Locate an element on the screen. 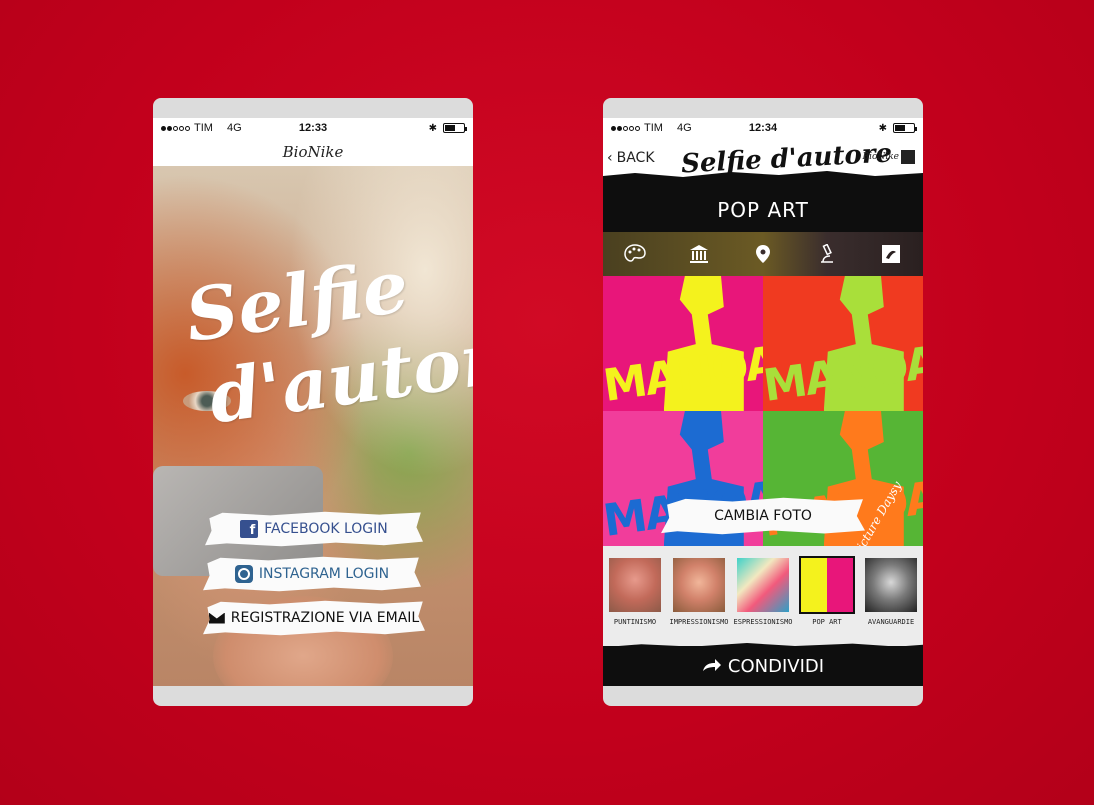  filter-espressionismo: ESPRESSIONISMO is located at coordinates (763, 602).